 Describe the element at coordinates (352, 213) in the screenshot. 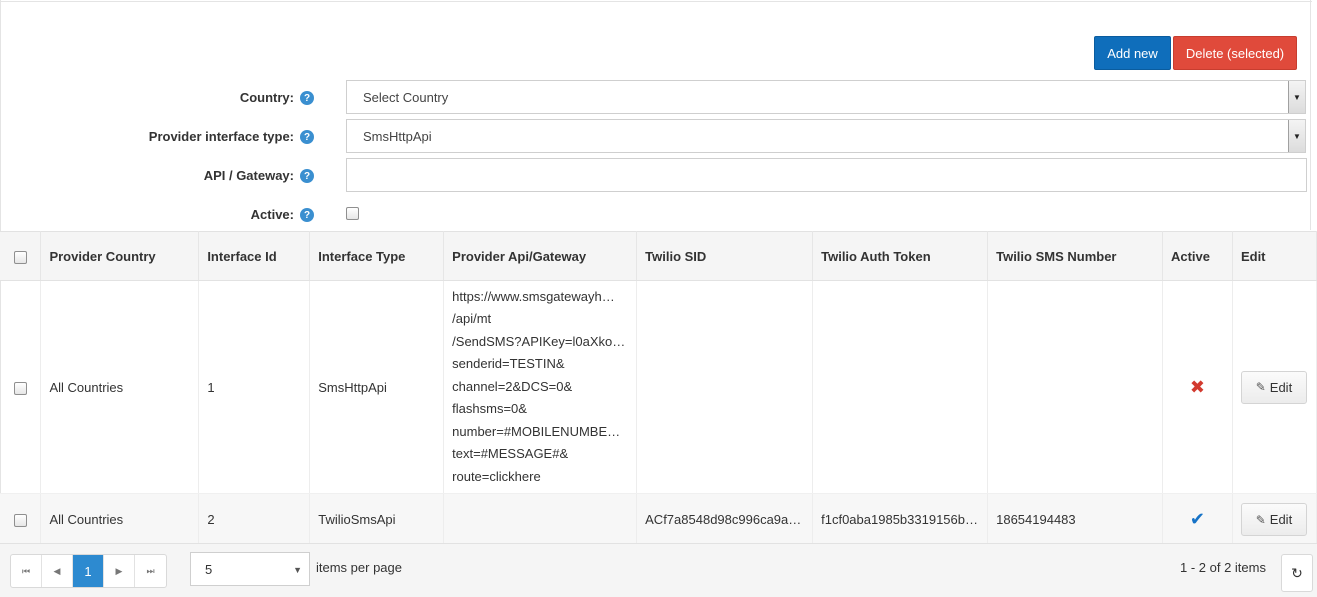

I see `active-checkbox` at that location.